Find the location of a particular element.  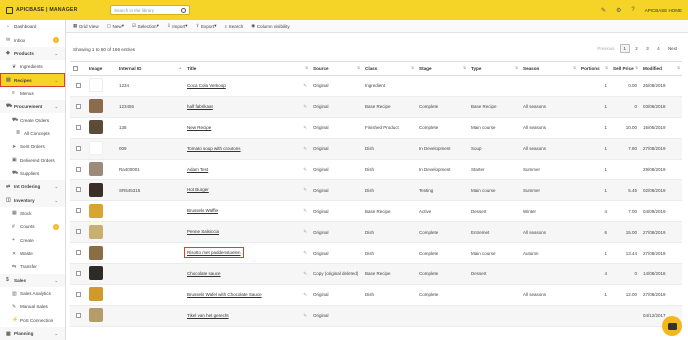

sidebar-item-create-orders: ⛟ Create Orders is located at coordinates (32, 119).